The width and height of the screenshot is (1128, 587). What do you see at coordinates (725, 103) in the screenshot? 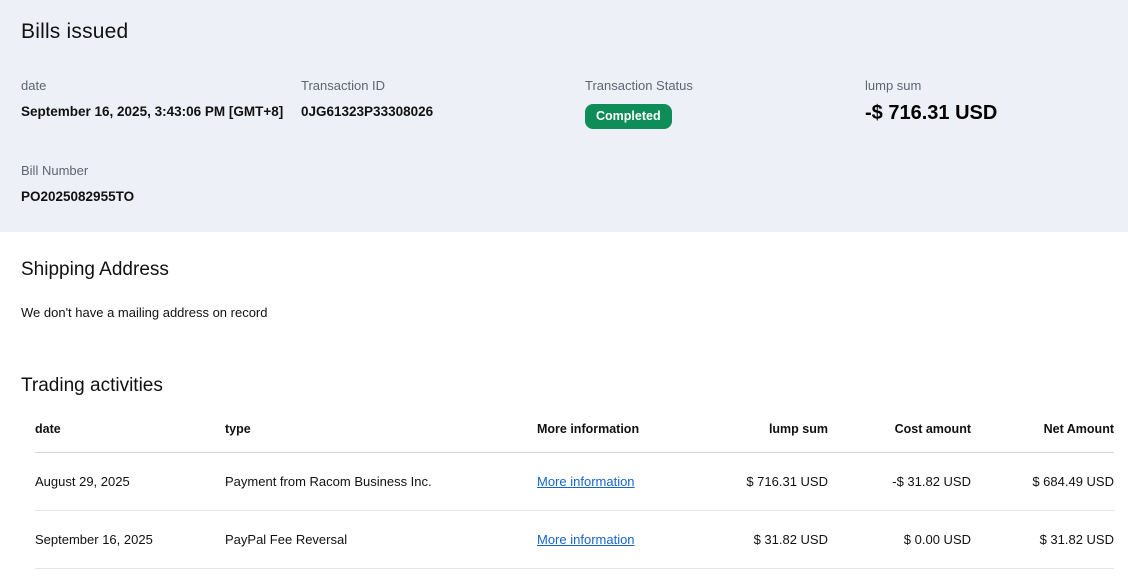
I see `field-transaction-status: Transaction Status Completed` at bounding box center [725, 103].